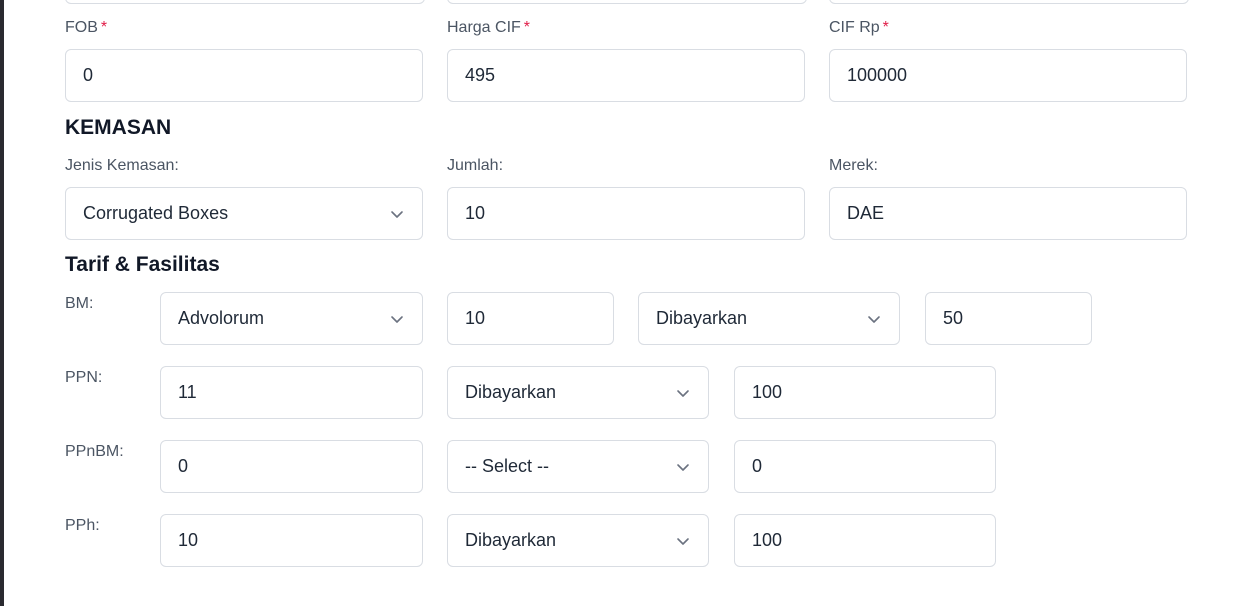  What do you see at coordinates (578, 466) in the screenshot?
I see `ppnbm-status-select: -- Select --` at bounding box center [578, 466].